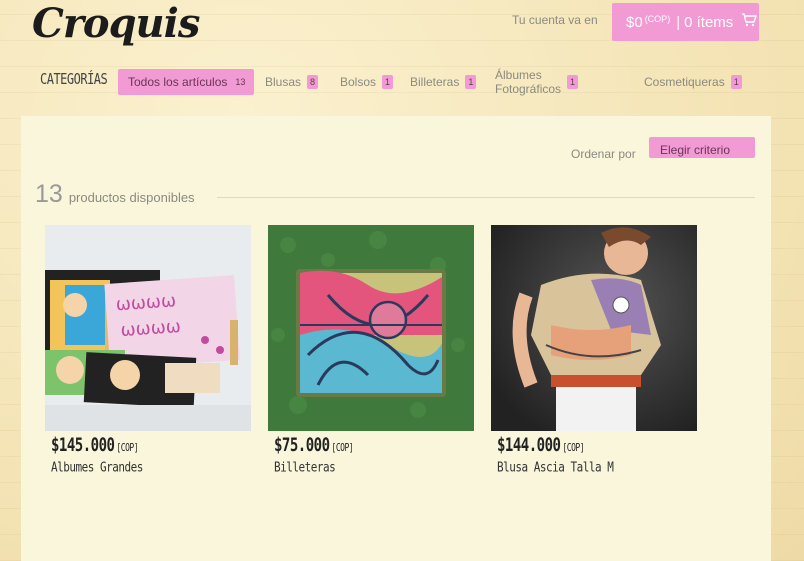 The image size is (804, 561). I want to click on product-image-albums: ωωωω ωωωω, so click(148, 328).